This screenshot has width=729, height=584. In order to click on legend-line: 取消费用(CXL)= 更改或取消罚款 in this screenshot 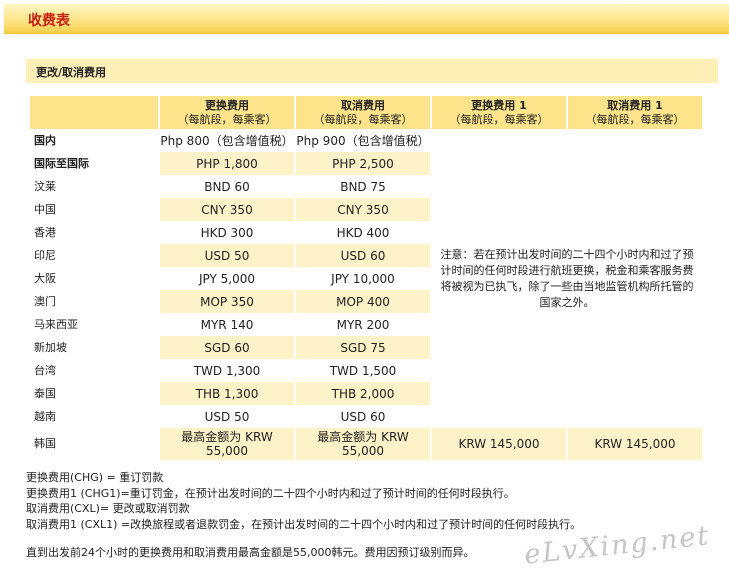, I will do `click(108, 508)`.